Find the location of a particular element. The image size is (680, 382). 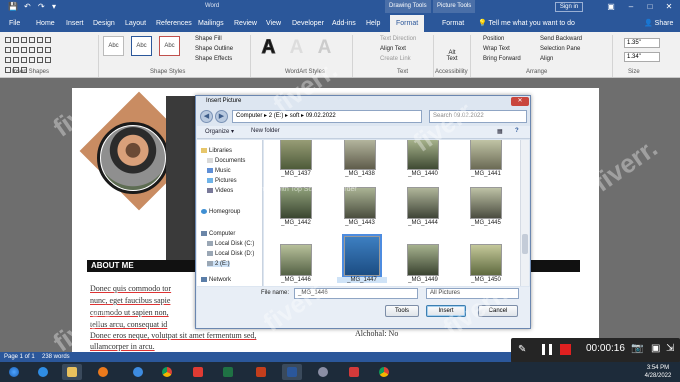

tab-add-ins: Add-ins is located at coordinates (344, 23).